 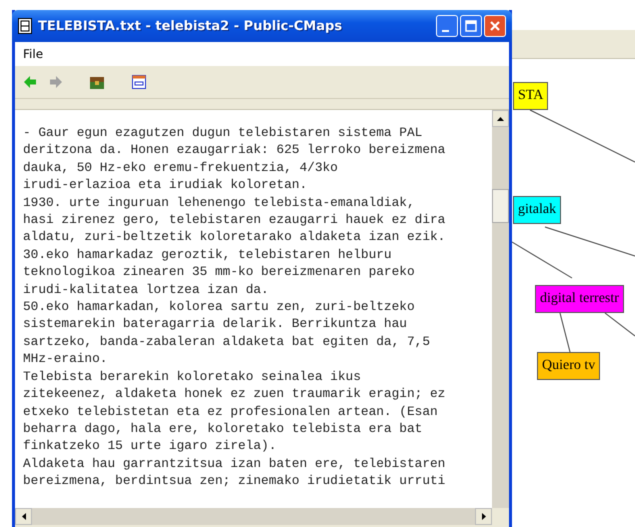 What do you see at coordinates (500, 206) in the screenshot?
I see `scrollbar-thumb` at bounding box center [500, 206].